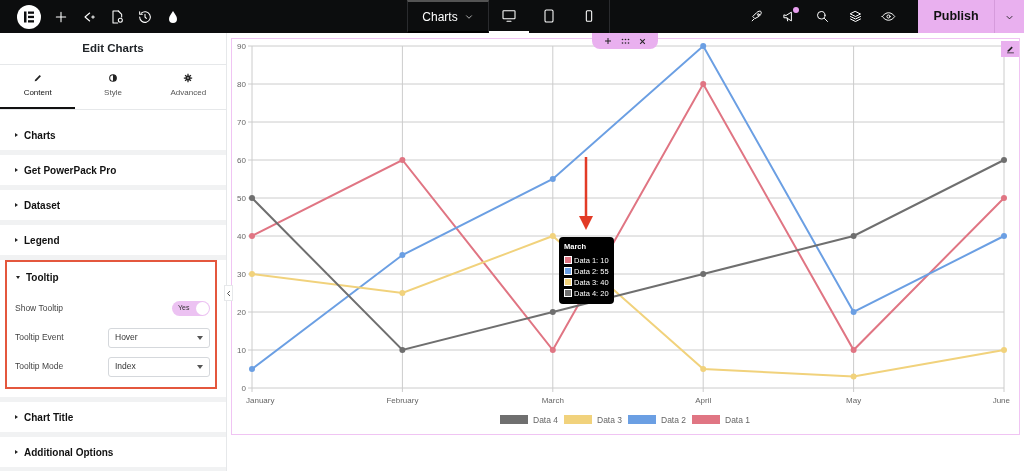  Describe the element at coordinates (38, 87) in the screenshot. I see `panel-tab: Content` at that location.